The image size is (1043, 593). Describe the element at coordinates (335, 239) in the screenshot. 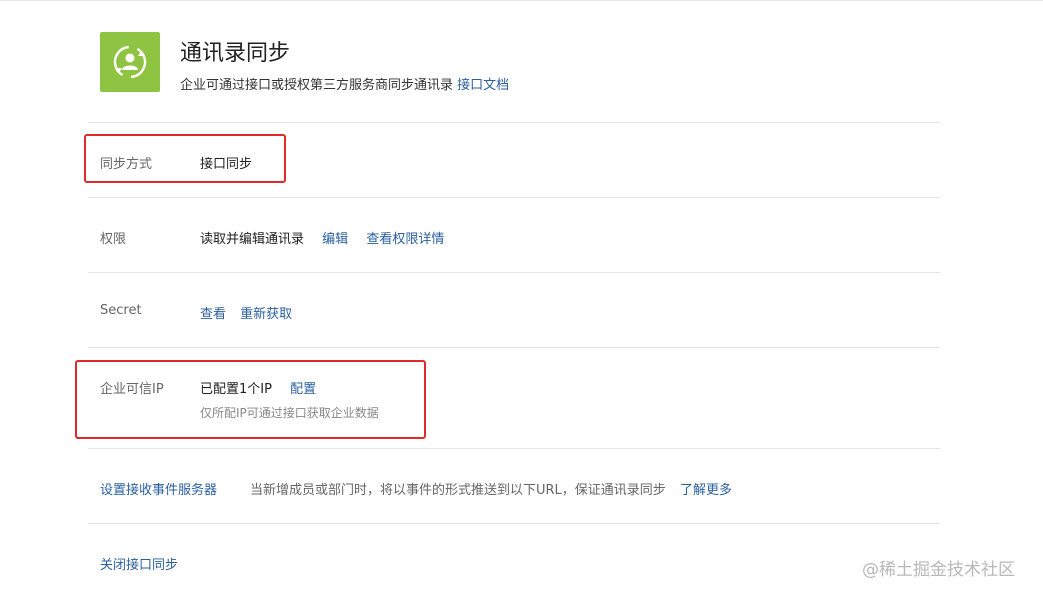

I see `edit-permission-link: 编辑` at that location.